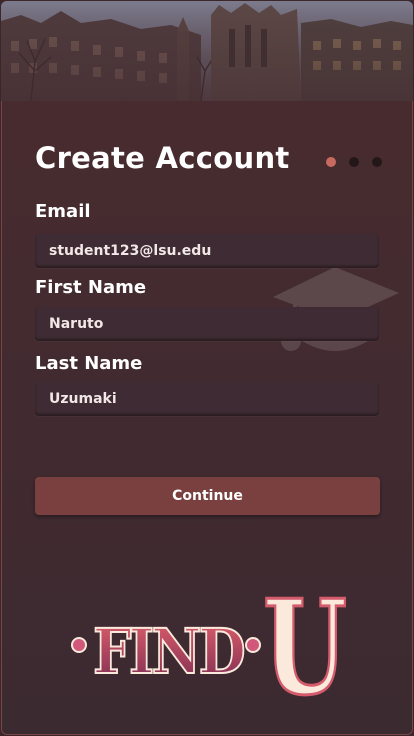  I want to click on find-u-logo: FIND U, so click(212, 638).